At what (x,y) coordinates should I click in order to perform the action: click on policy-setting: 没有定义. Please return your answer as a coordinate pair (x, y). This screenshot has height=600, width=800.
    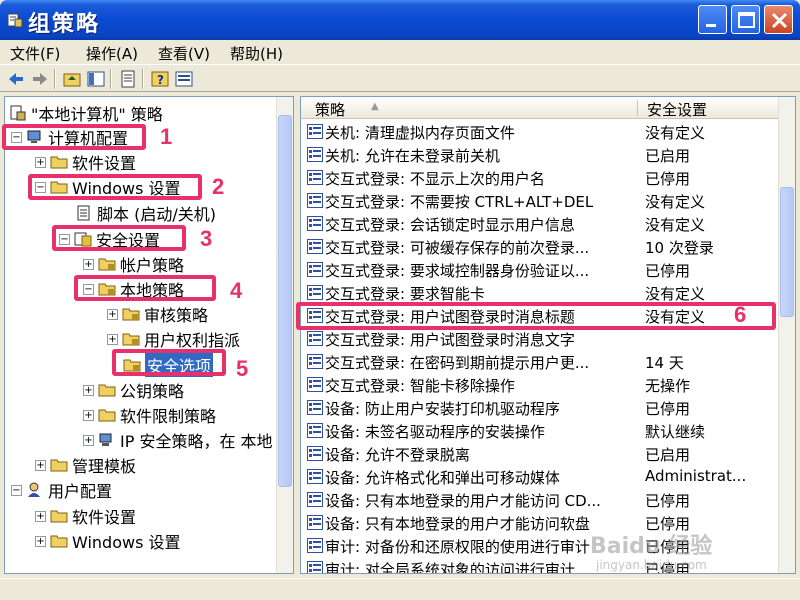
    Looking at the image, I should click on (675, 225).